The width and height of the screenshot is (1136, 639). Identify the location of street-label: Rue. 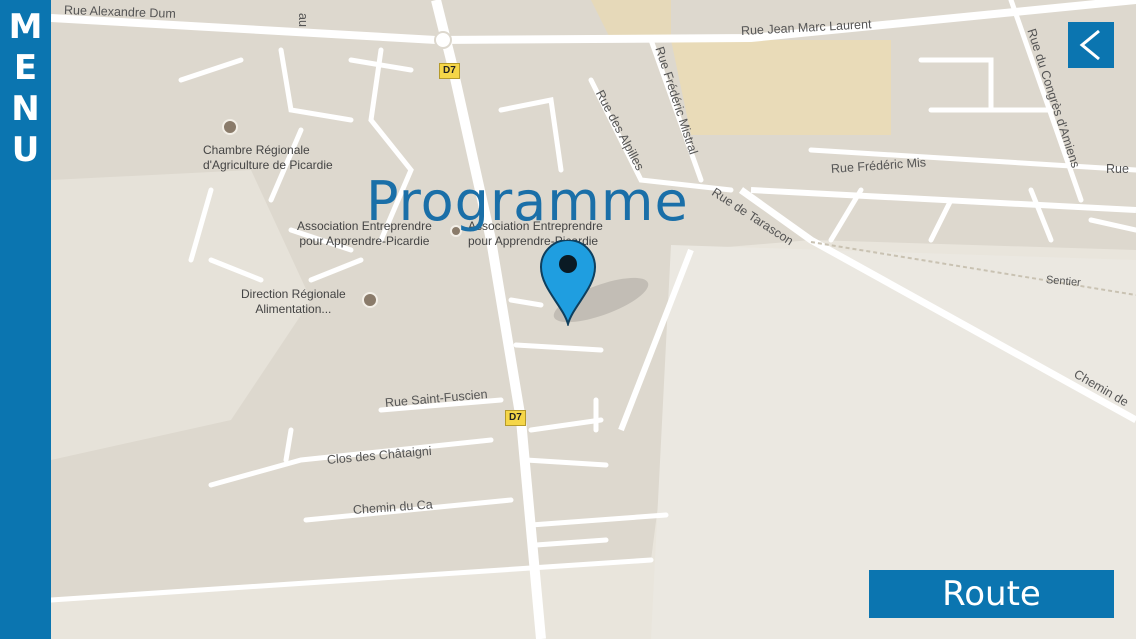
(1117, 169).